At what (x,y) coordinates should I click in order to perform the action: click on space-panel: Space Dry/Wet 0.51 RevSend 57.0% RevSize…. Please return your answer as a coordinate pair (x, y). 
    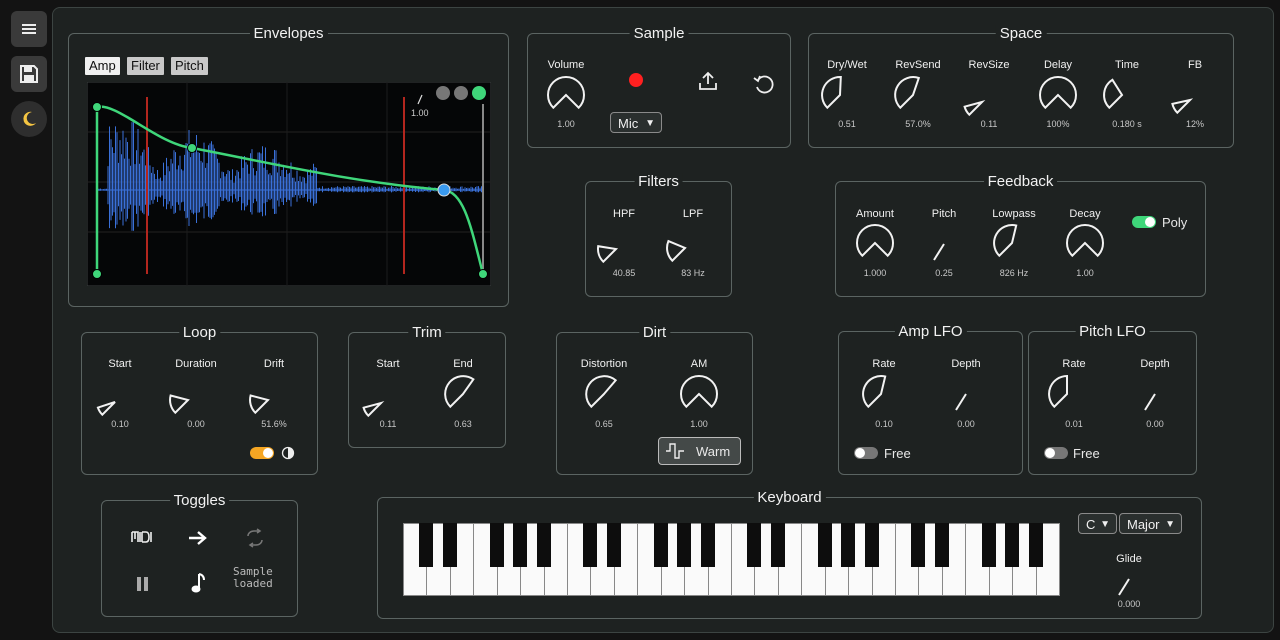
    Looking at the image, I should click on (1021, 86).